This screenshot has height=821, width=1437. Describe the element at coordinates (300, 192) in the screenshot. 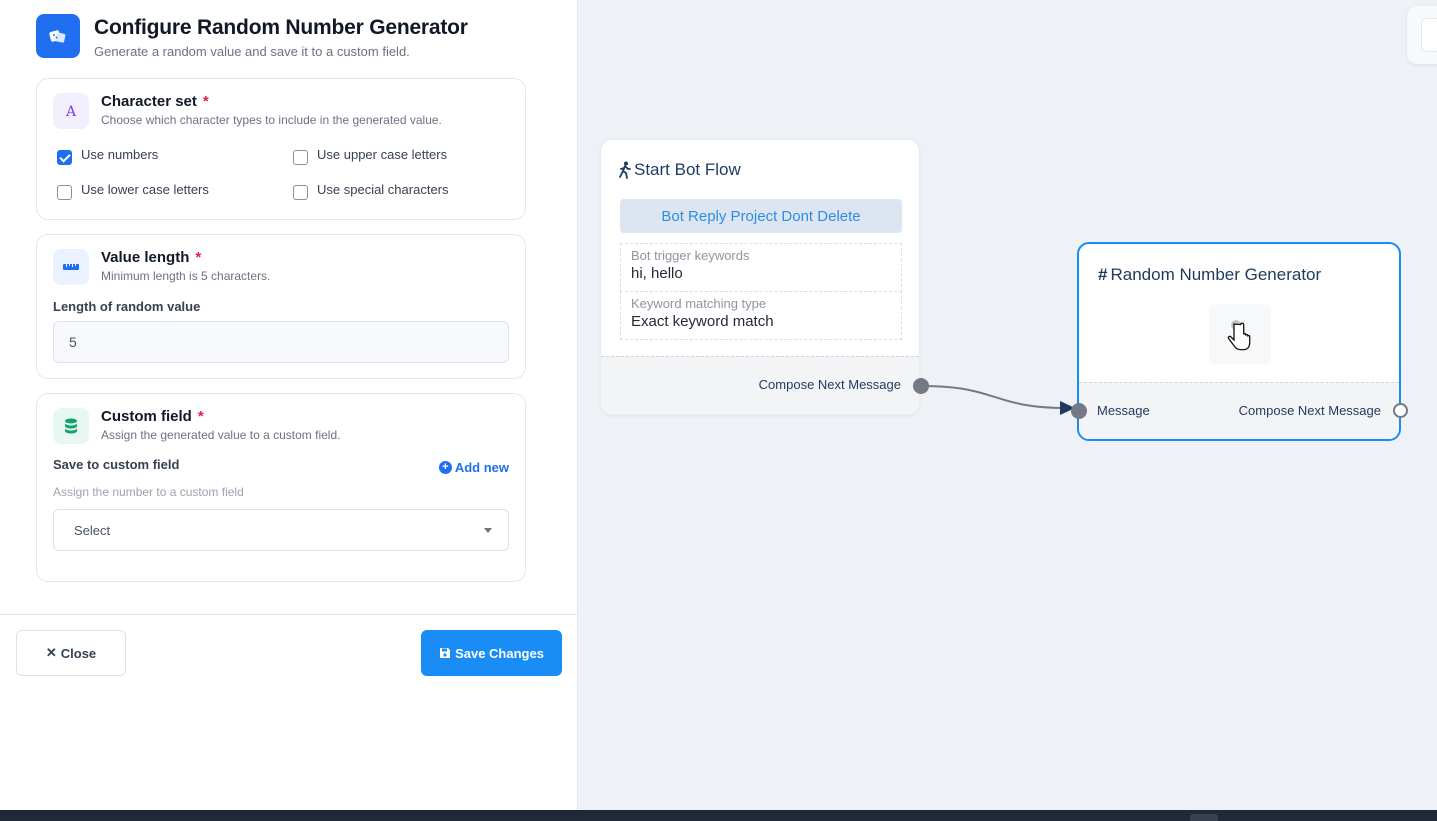

I see `use-special-characters-checkbox` at that location.